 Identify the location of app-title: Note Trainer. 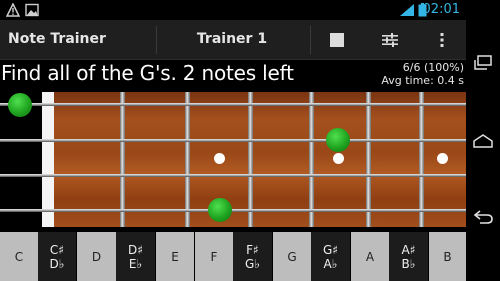
(57, 39).